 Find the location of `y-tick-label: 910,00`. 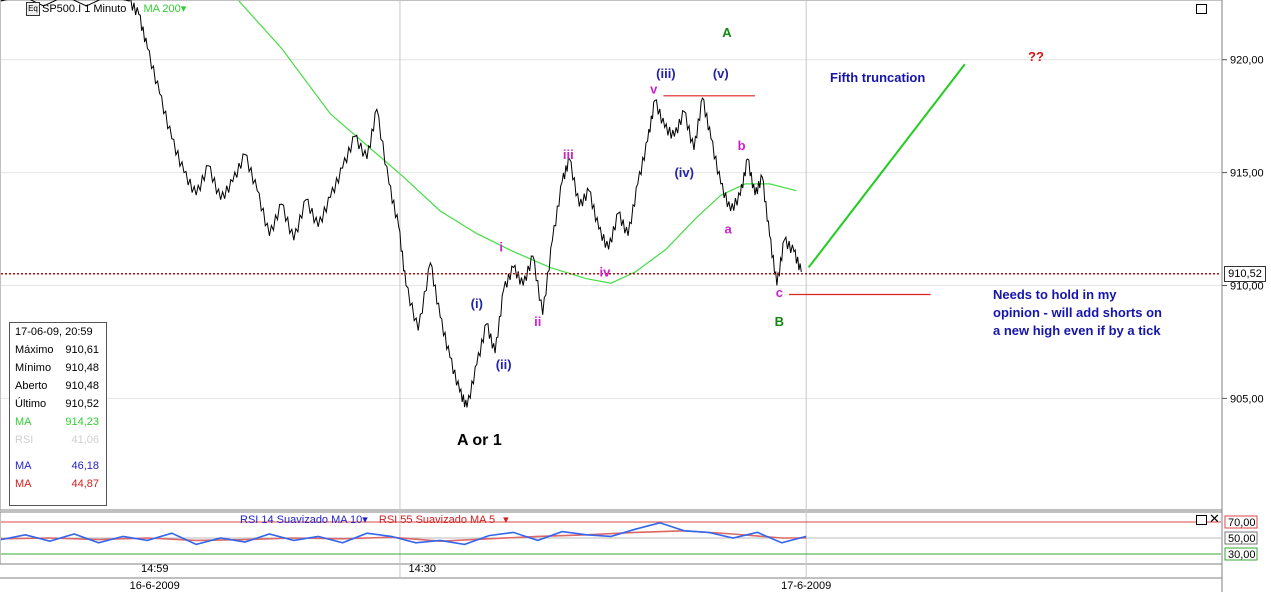

y-tick-label: 910,00 is located at coordinates (1247, 286).